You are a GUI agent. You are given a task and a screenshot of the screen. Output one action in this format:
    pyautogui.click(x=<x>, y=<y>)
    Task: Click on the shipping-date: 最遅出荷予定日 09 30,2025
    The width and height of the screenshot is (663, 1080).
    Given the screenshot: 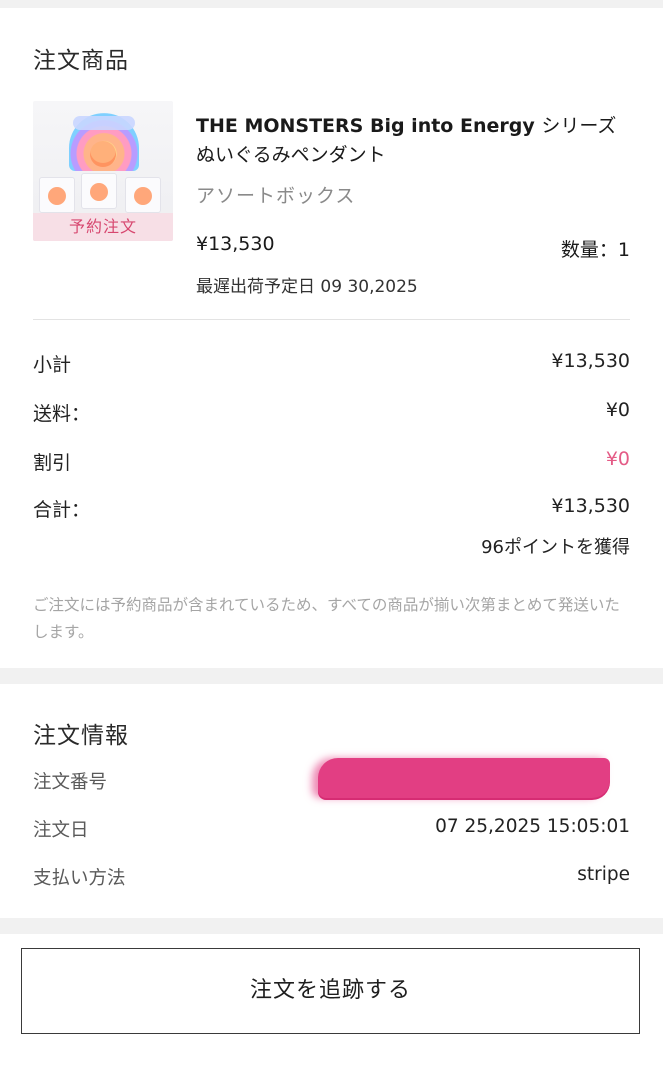 What is the action you would take?
    pyautogui.click(x=307, y=287)
    